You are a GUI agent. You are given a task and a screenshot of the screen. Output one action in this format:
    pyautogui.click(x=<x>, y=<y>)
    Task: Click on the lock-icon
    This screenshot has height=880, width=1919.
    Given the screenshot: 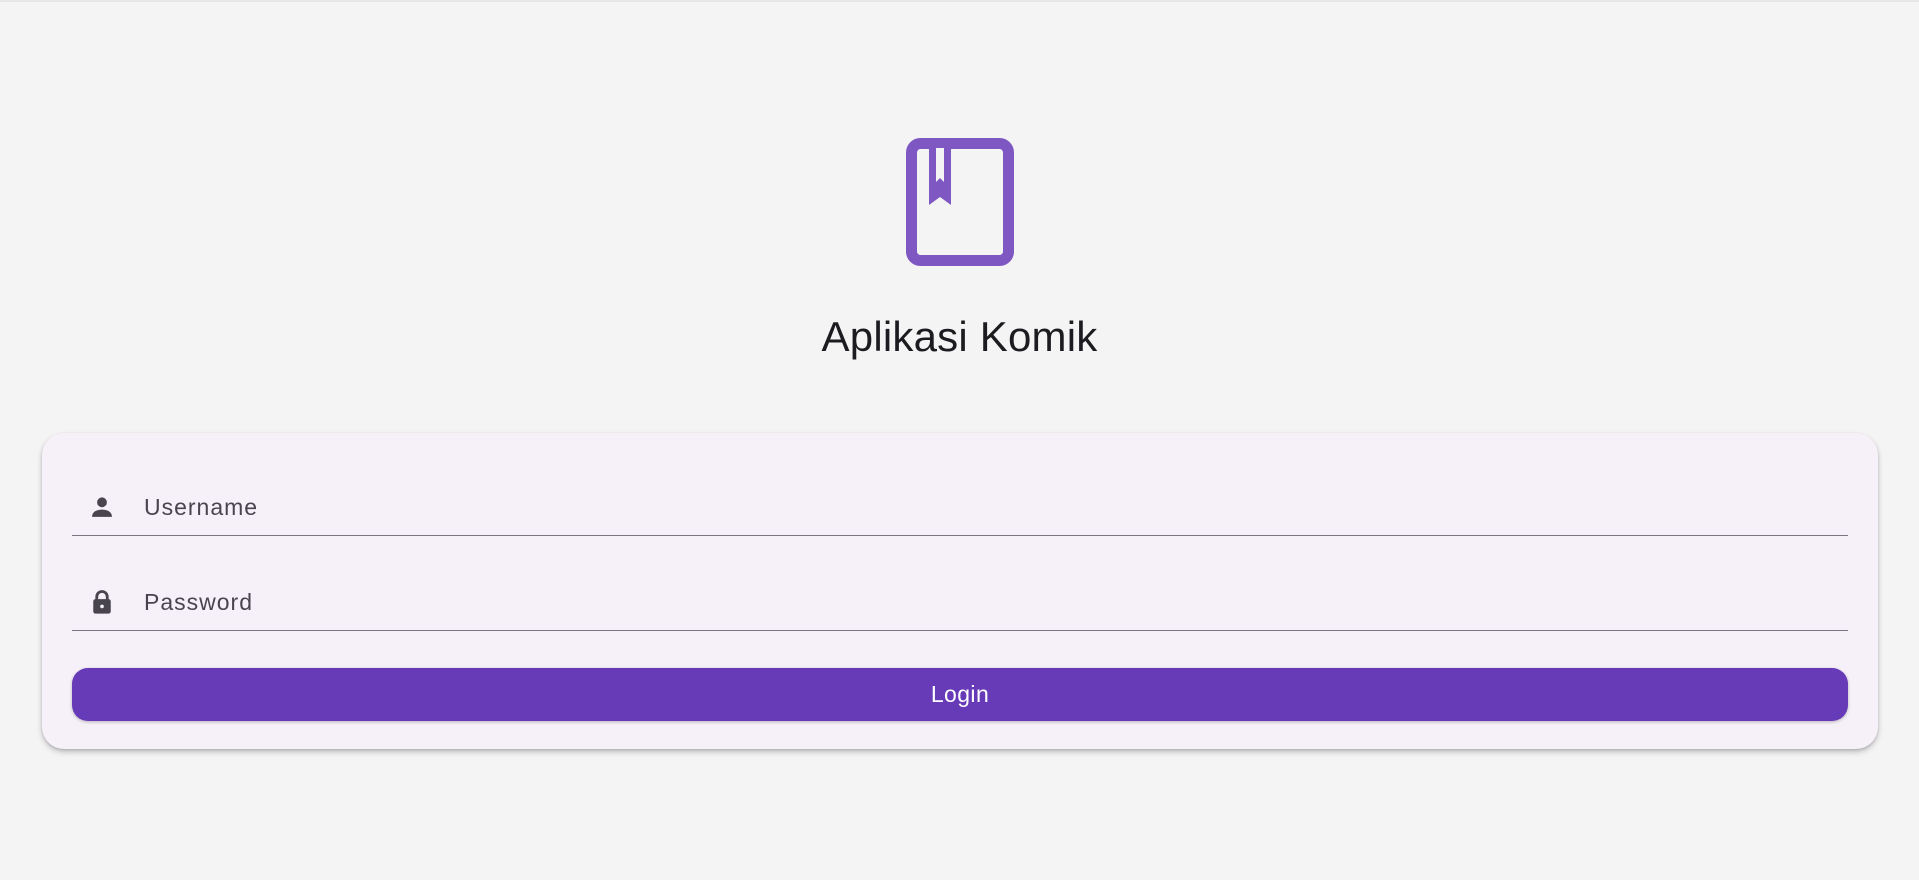 What is the action you would take?
    pyautogui.click(x=102, y=602)
    